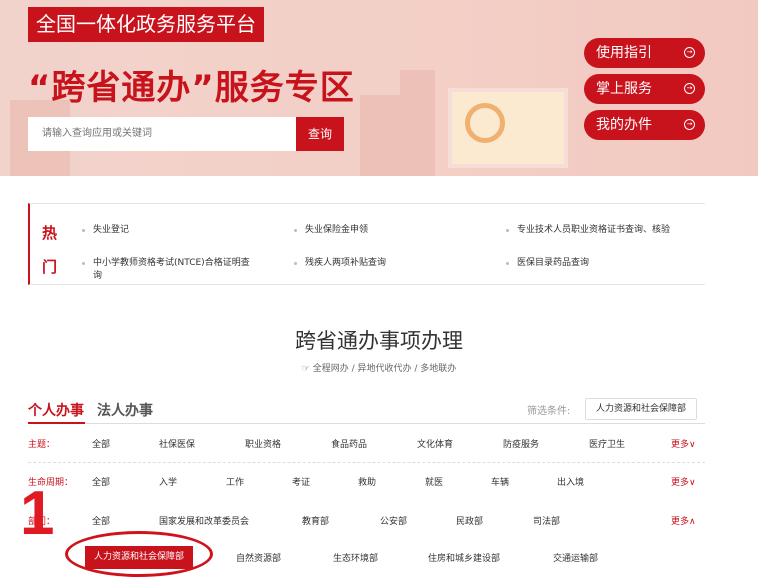  Describe the element at coordinates (521, 443) in the screenshot. I see `theme-option: 防疫服务` at that location.